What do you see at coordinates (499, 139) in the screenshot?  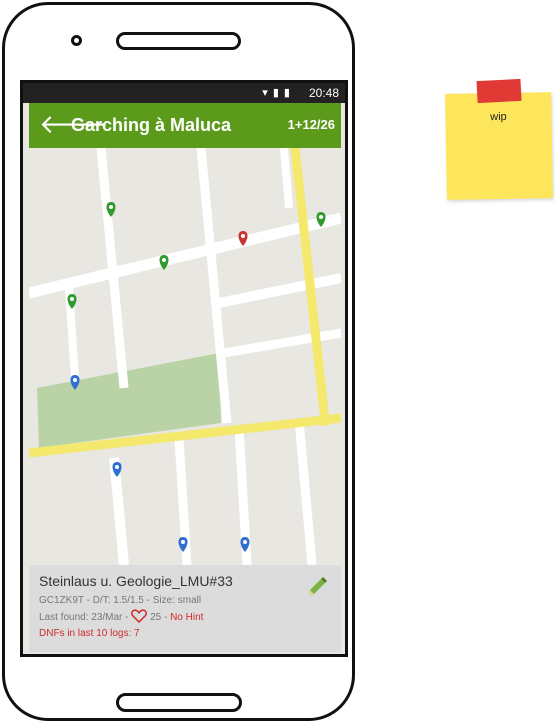 I see `sticky-note: wip` at bounding box center [499, 139].